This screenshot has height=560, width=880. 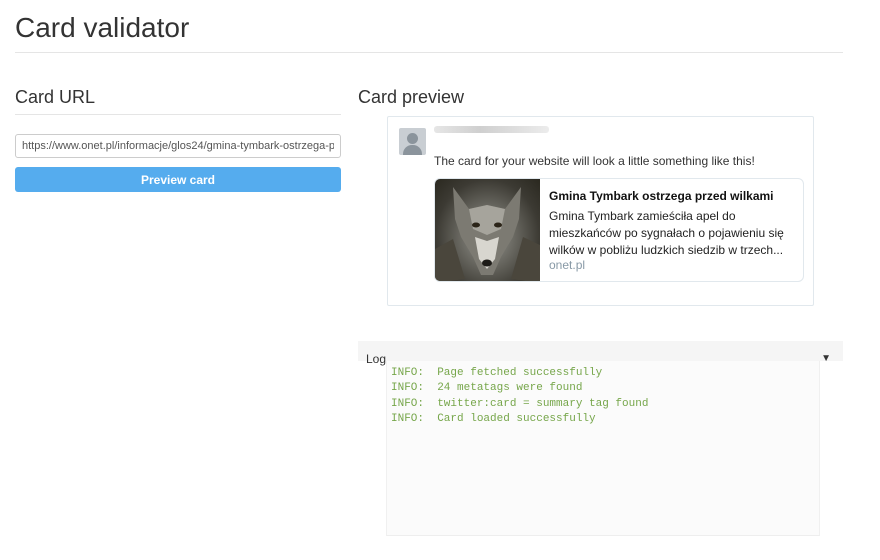 What do you see at coordinates (178, 179) in the screenshot?
I see `preview-card-button: Preview card` at bounding box center [178, 179].